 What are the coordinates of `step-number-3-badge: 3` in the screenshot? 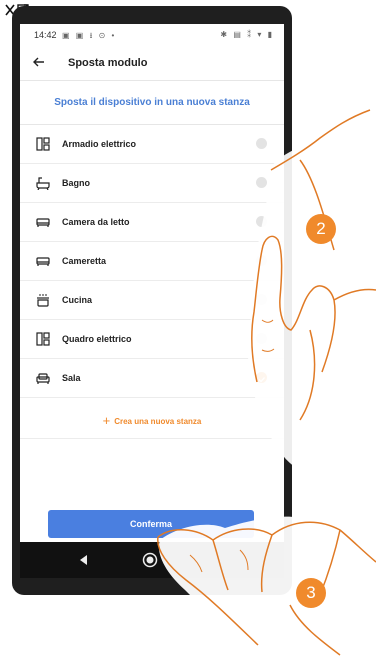 It's located at (311, 593).